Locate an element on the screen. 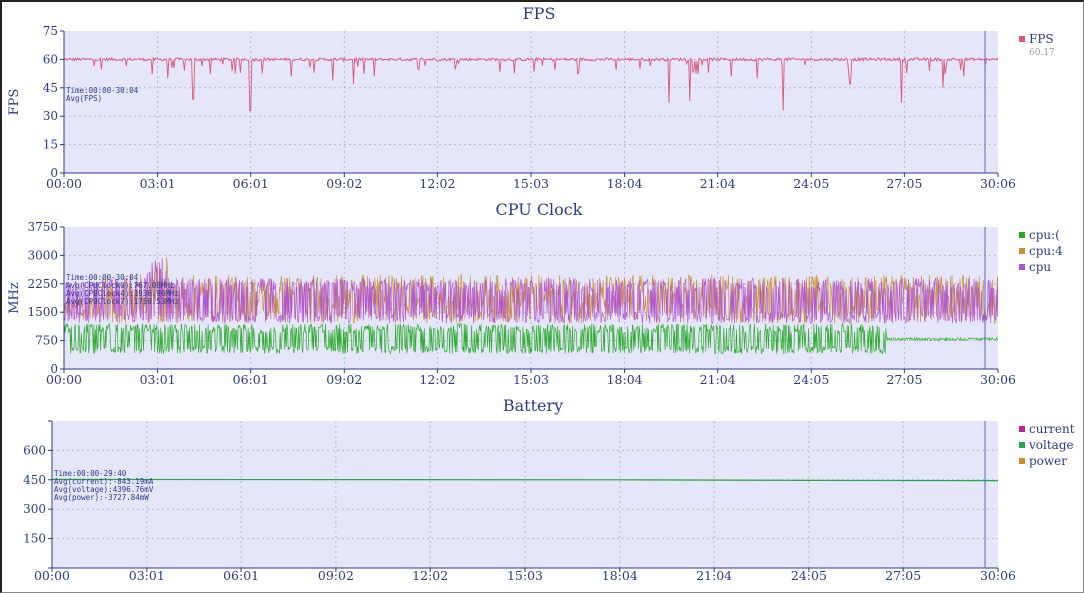  legend-label: voltage is located at coordinates (1051, 445).